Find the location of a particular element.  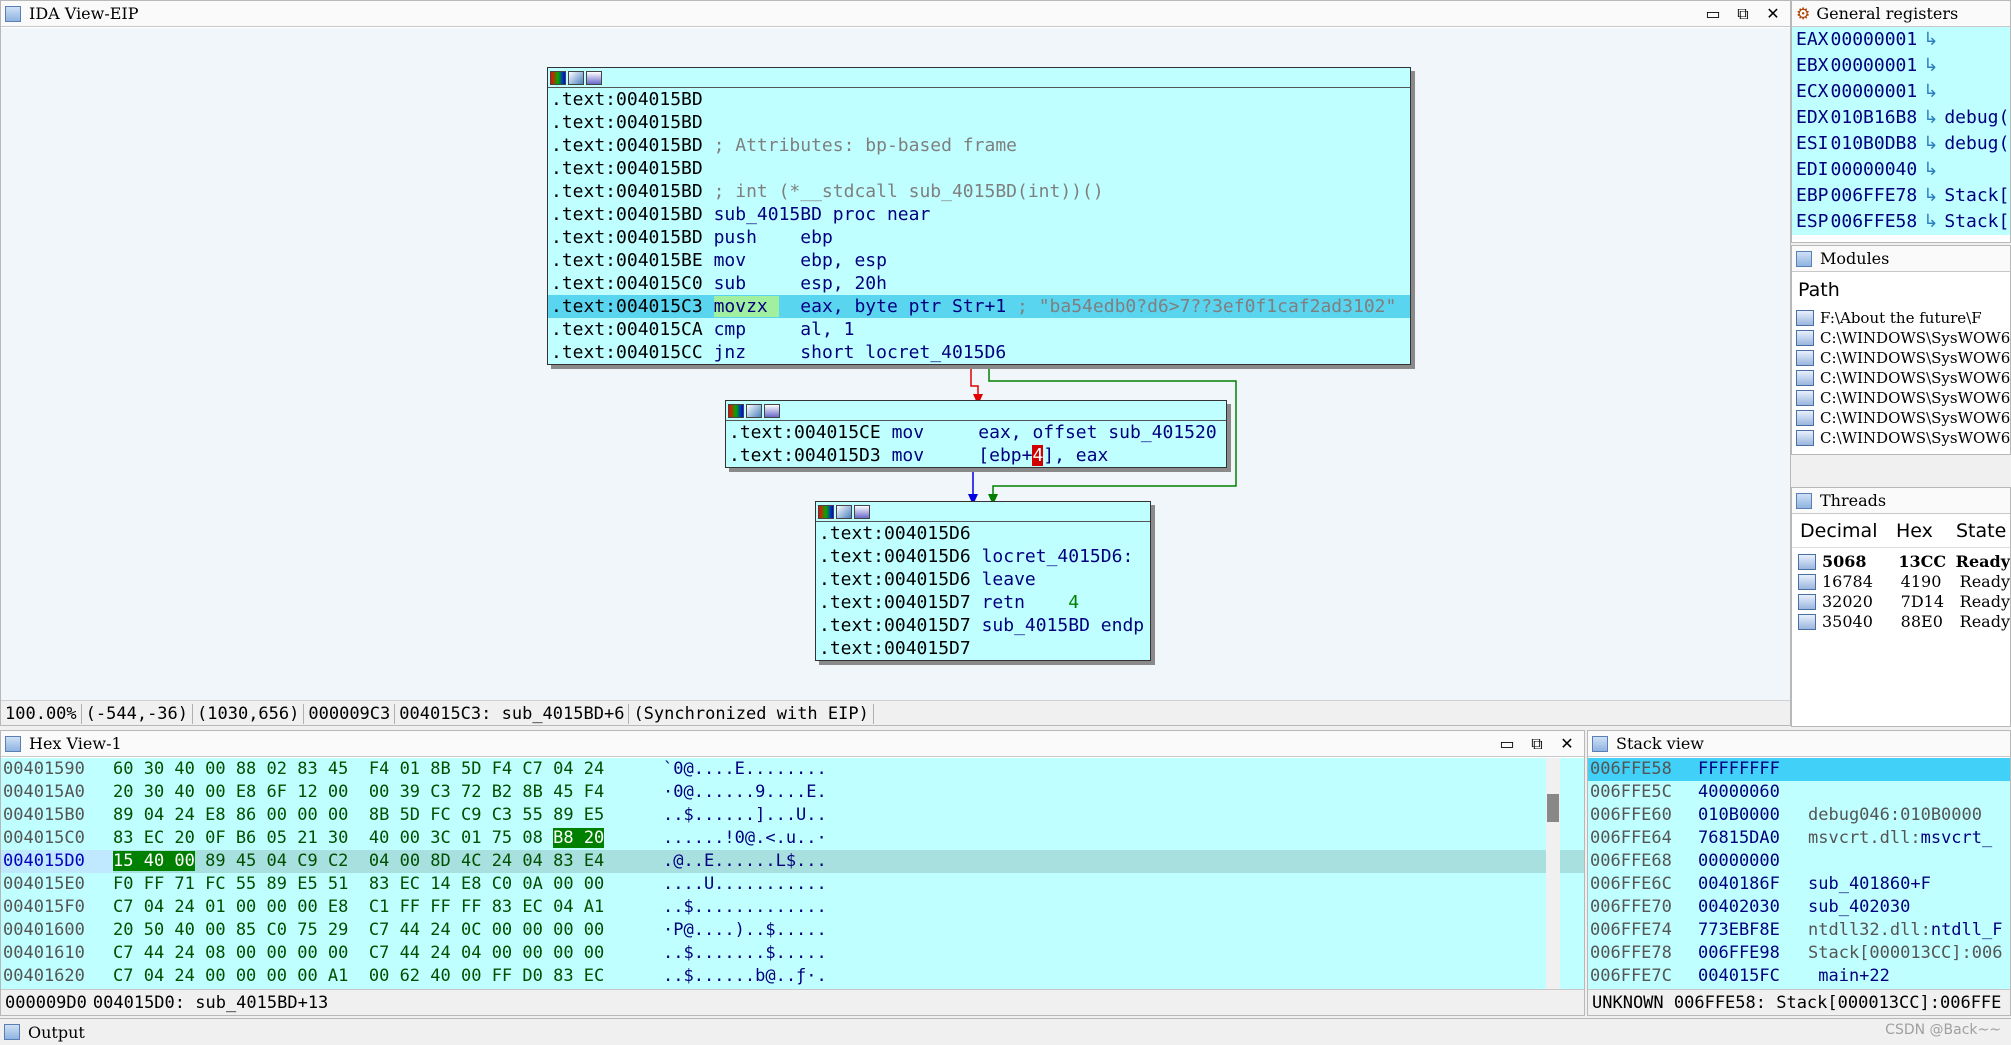

register-value: 006FFE78 is located at coordinates (1874, 196).